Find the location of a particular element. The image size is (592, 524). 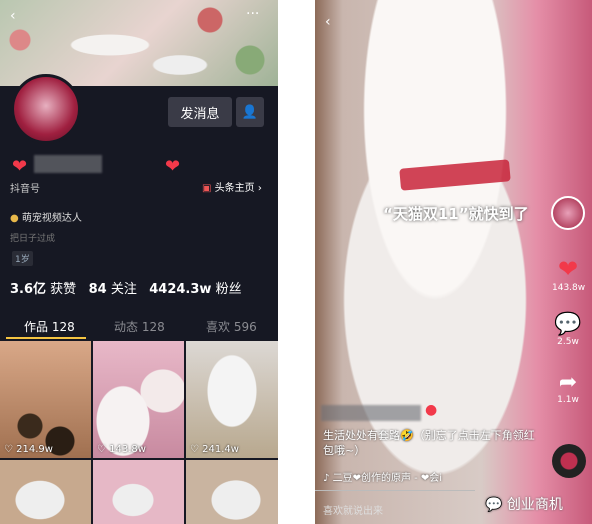

douyin-id: 抖音号 is located at coordinates (25, 189).